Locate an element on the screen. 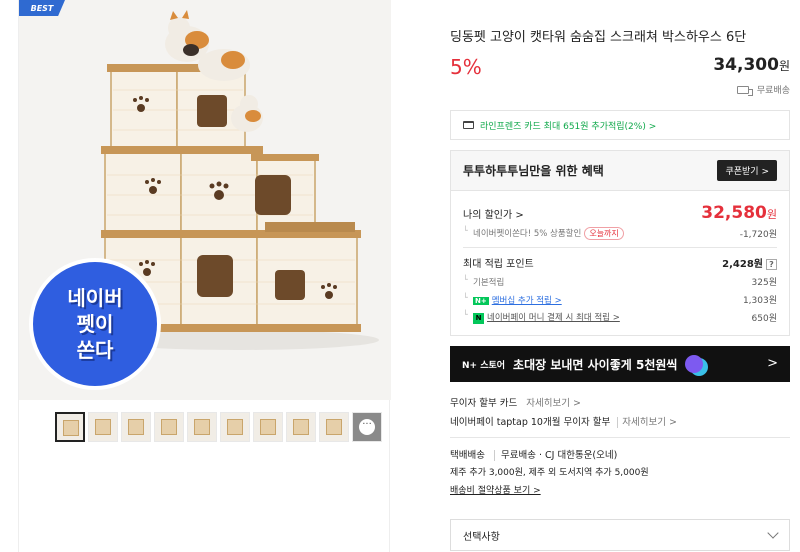 The image size is (800, 552). points-label: 최대 적립 포인트 is located at coordinates (498, 264).